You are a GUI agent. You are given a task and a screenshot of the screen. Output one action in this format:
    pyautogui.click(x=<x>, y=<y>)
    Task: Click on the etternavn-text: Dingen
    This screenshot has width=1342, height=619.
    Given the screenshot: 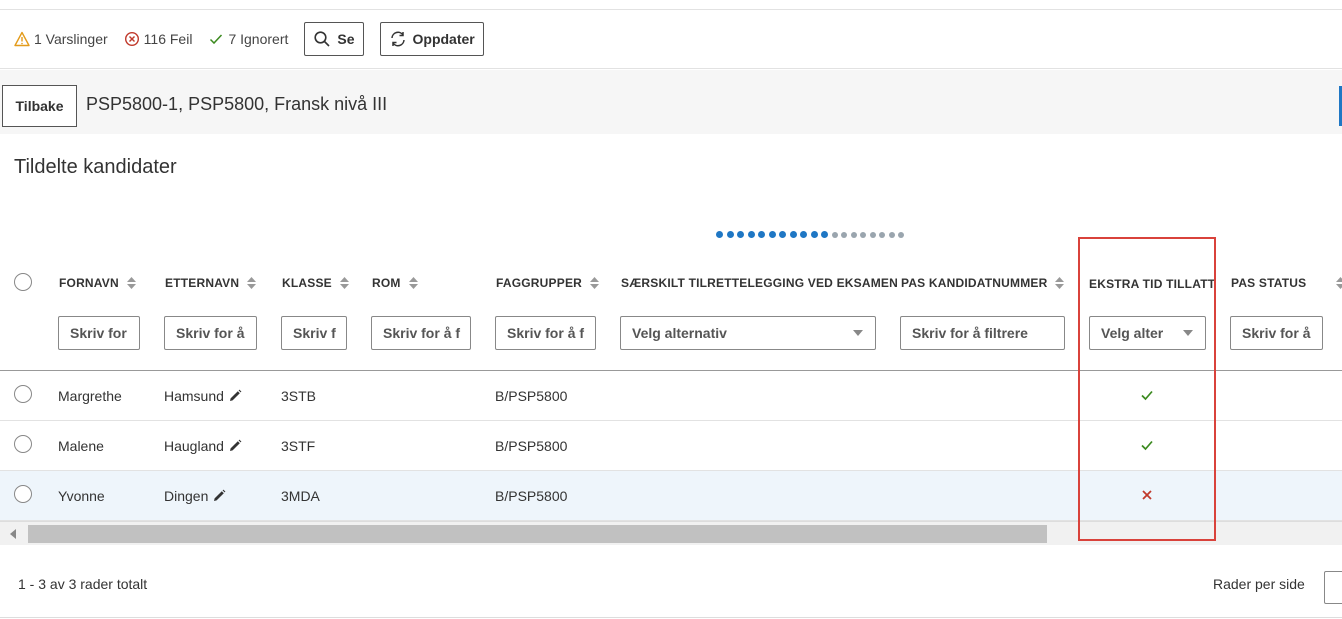 What is the action you would take?
    pyautogui.click(x=186, y=496)
    